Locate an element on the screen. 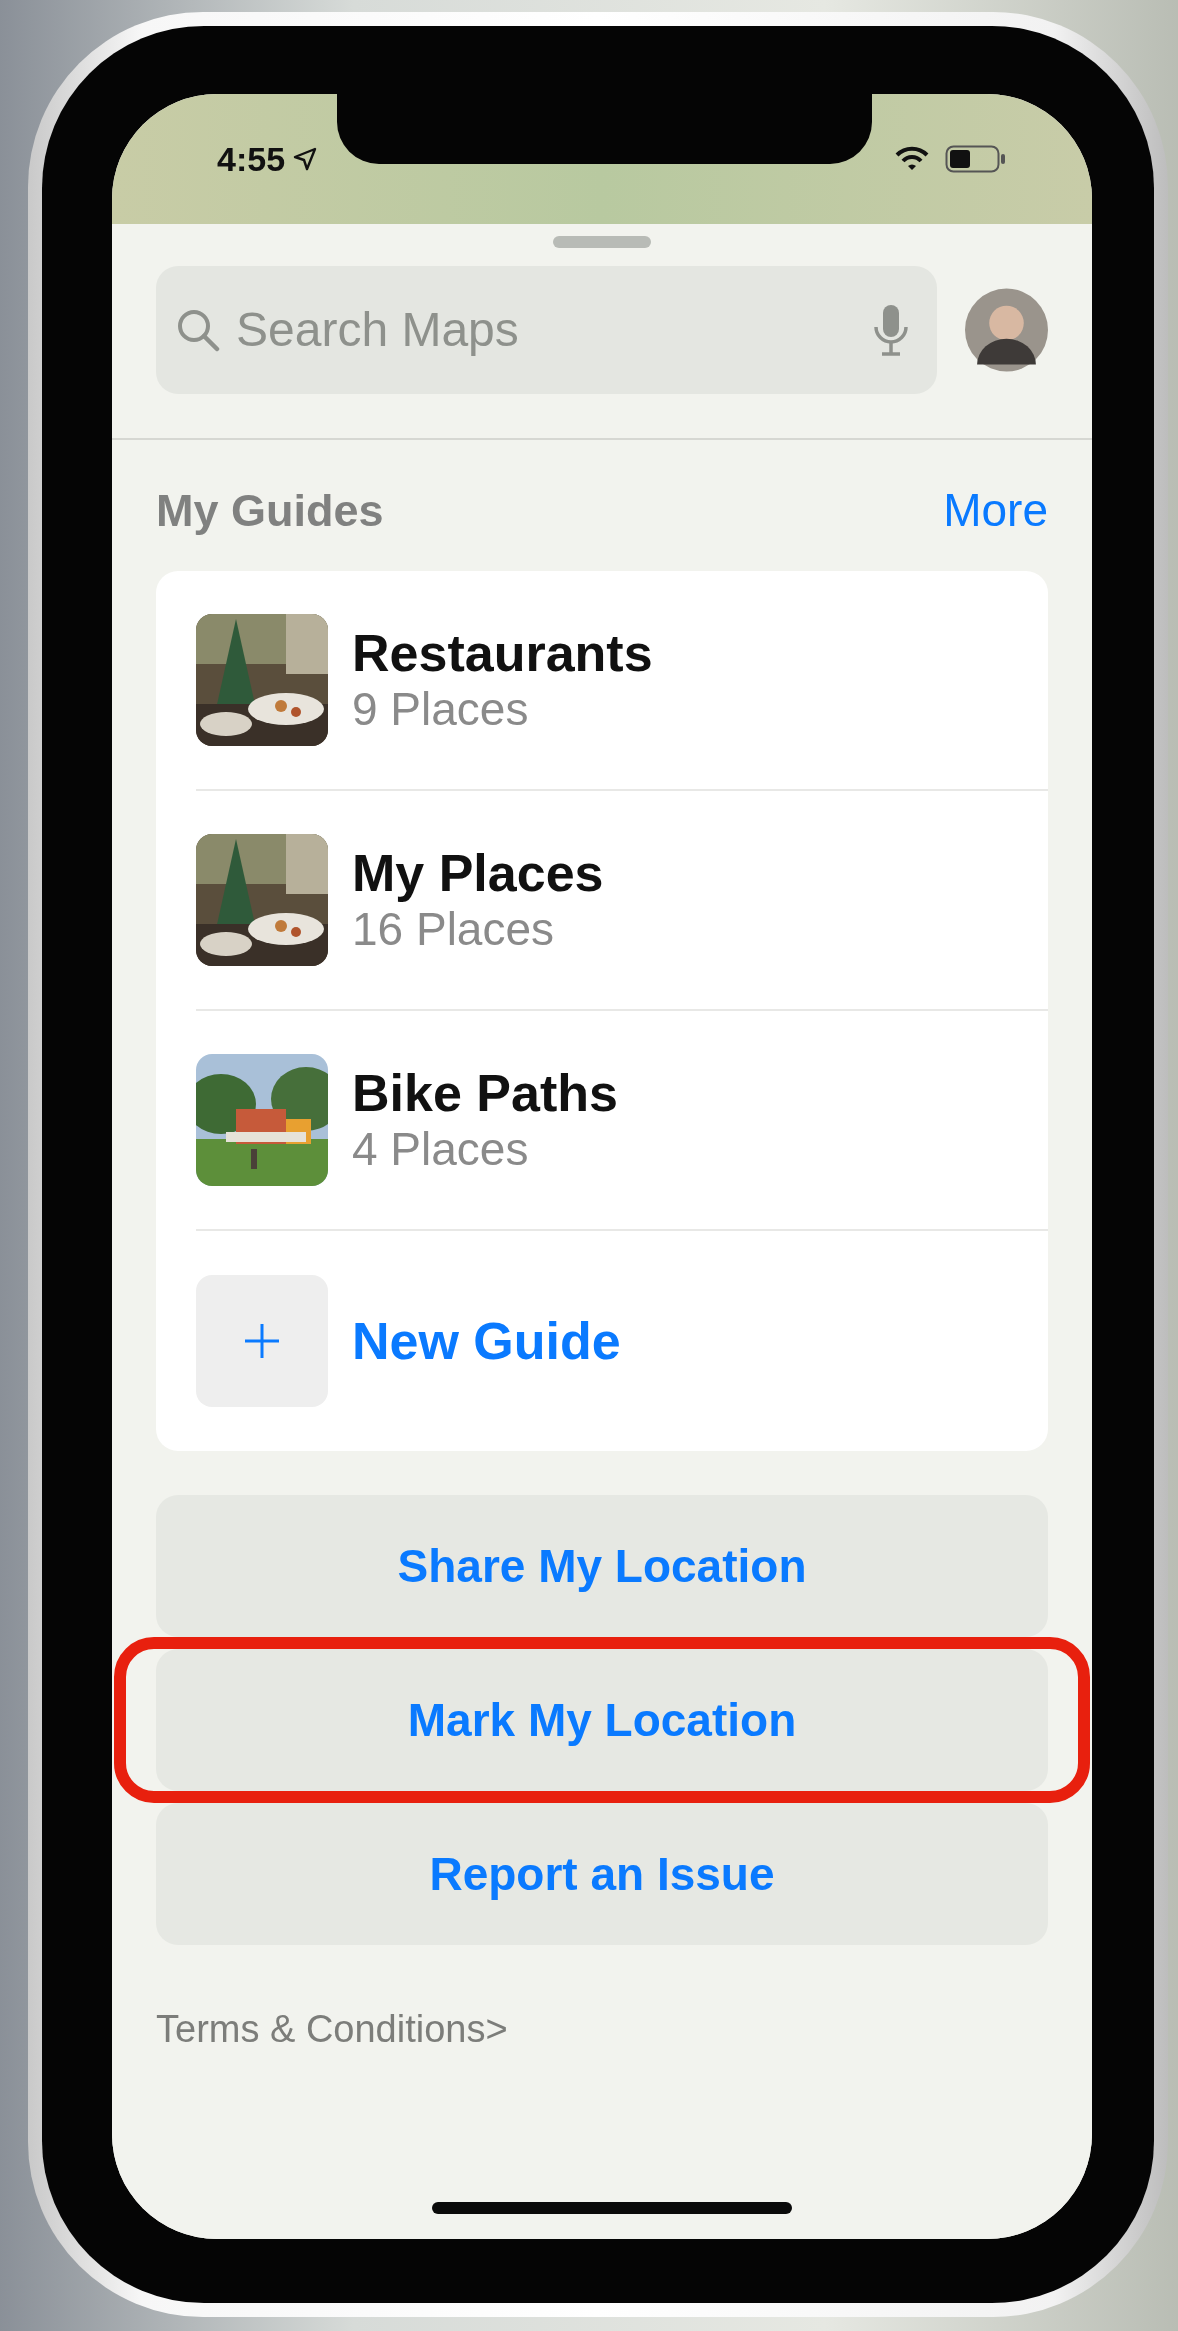  guide-row: My Places 16 Places is located at coordinates (622, 901).